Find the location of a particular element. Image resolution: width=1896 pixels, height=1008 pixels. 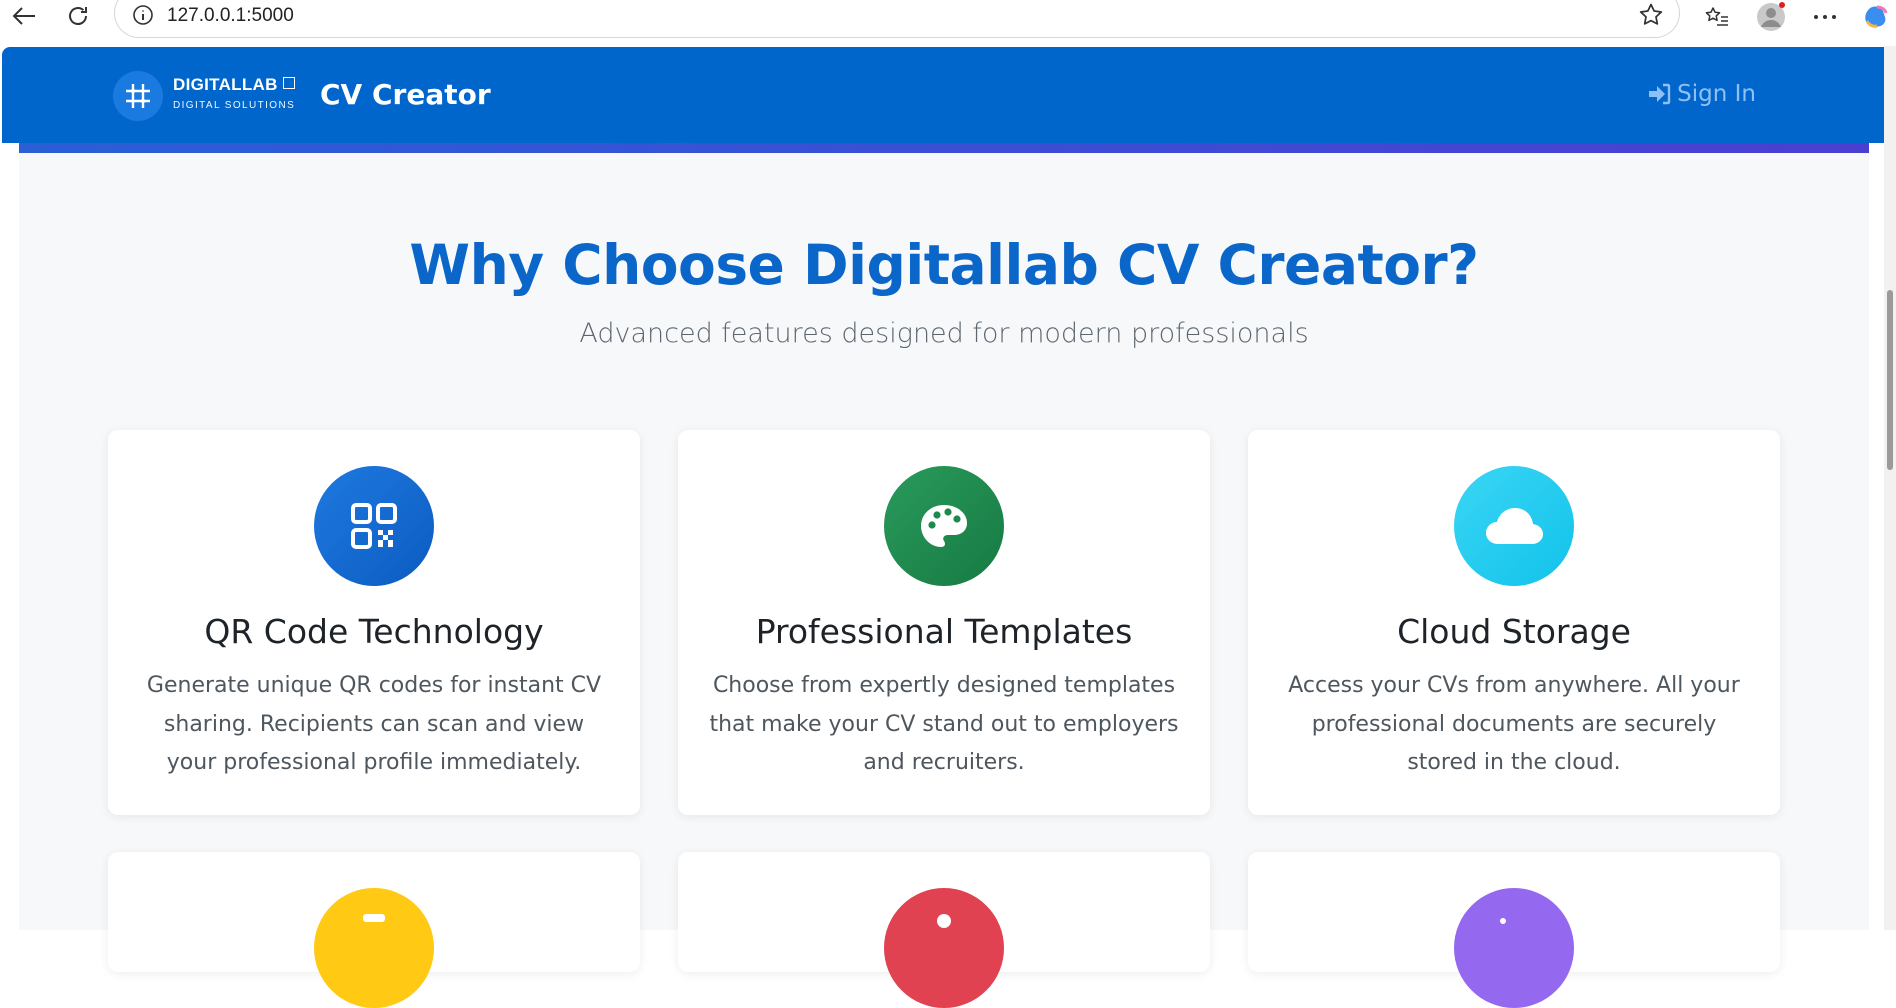

reload-button is located at coordinates (78, 16).